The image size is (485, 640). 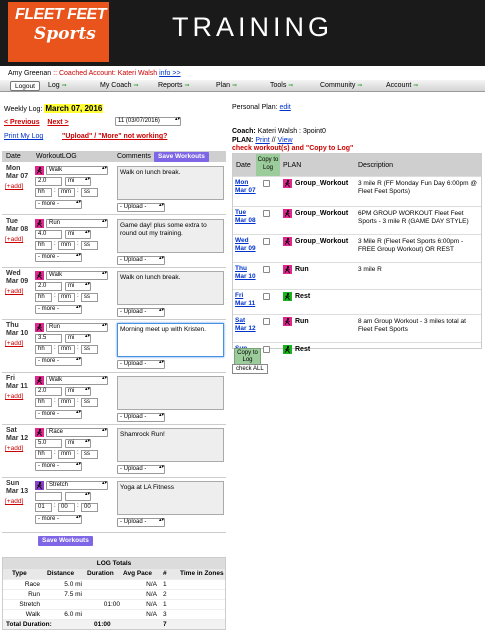 I want to click on plan-day-link: Wed Mar 09, so click(x=245, y=244).